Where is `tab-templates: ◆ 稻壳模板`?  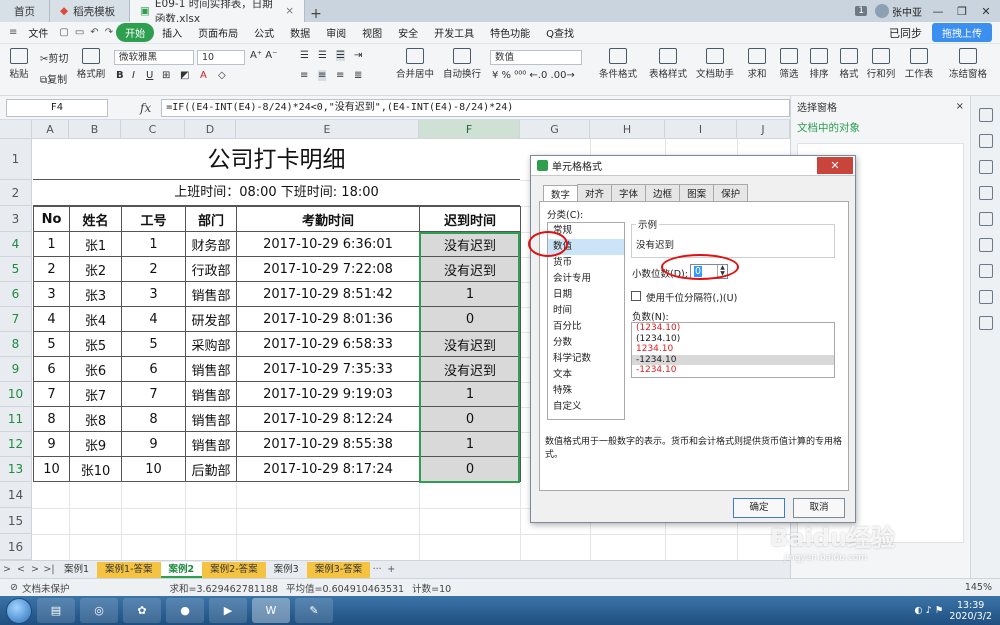
tab-templates: ◆ 稻壳模板 is located at coordinates (90, 11).